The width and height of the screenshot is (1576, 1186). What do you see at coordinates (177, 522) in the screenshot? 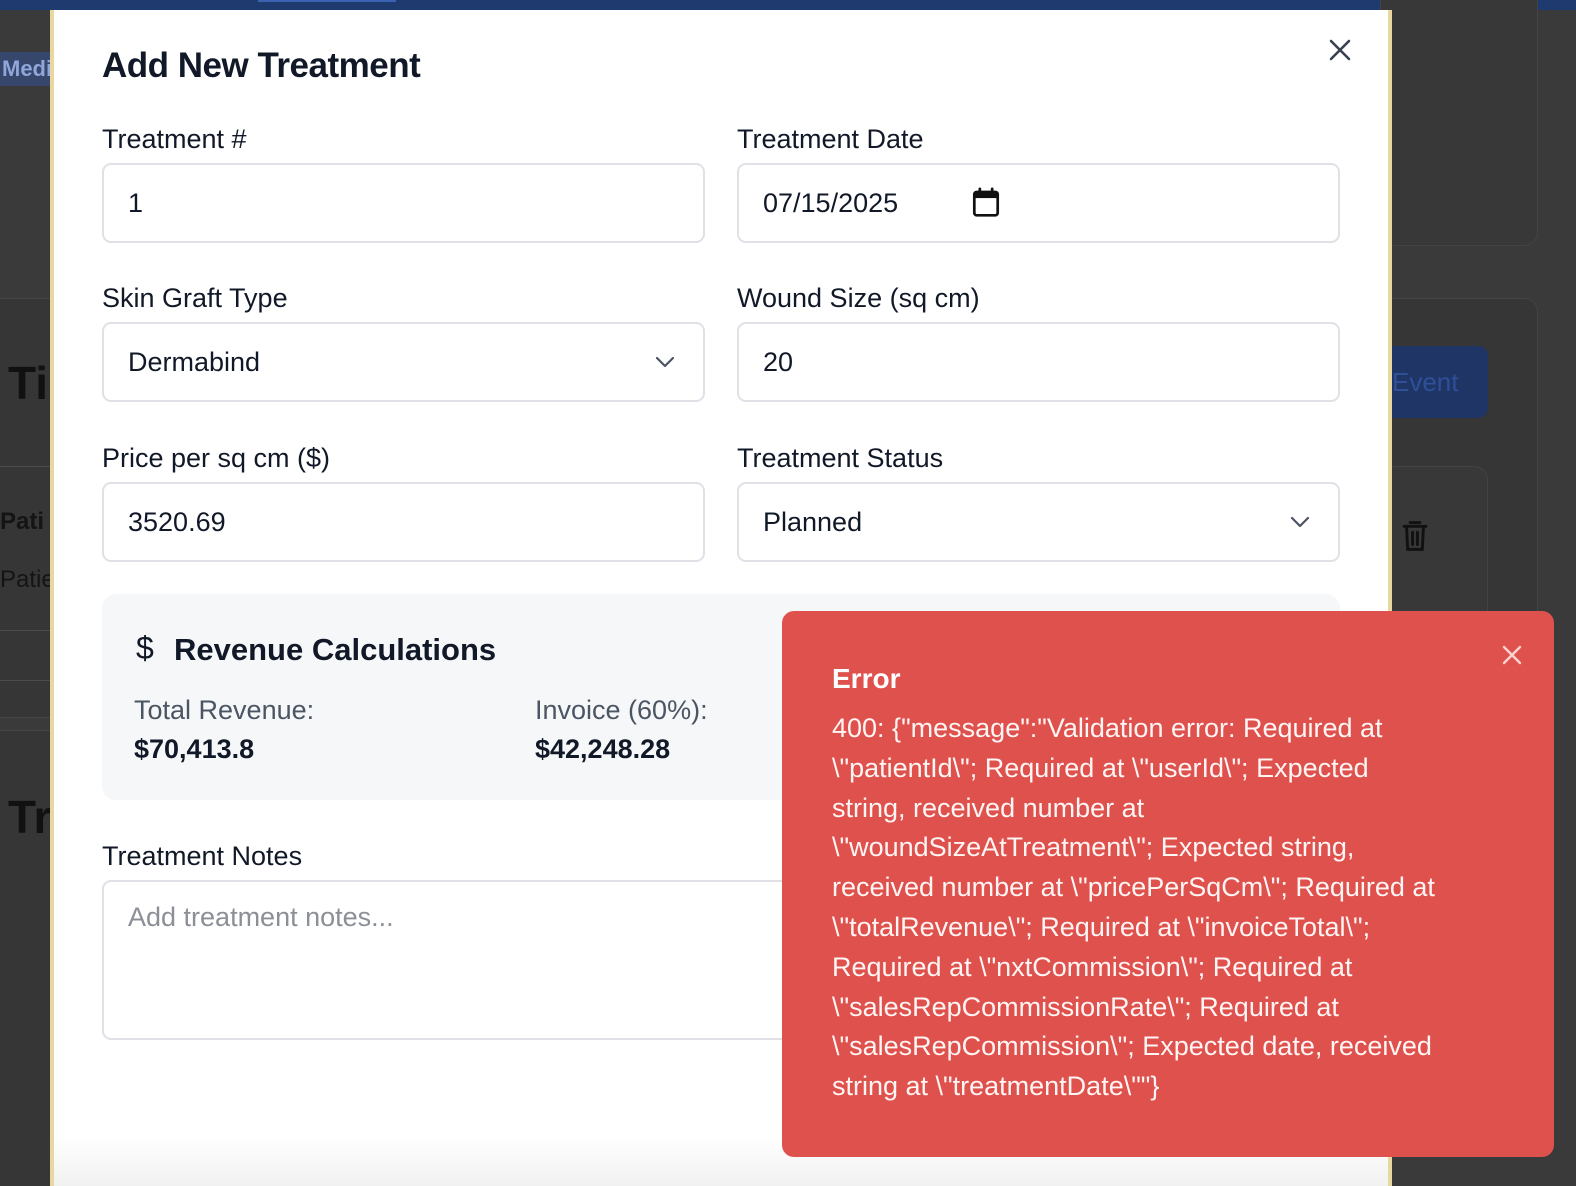
I see `price-per-sqcm-value: 3520.69` at bounding box center [177, 522].